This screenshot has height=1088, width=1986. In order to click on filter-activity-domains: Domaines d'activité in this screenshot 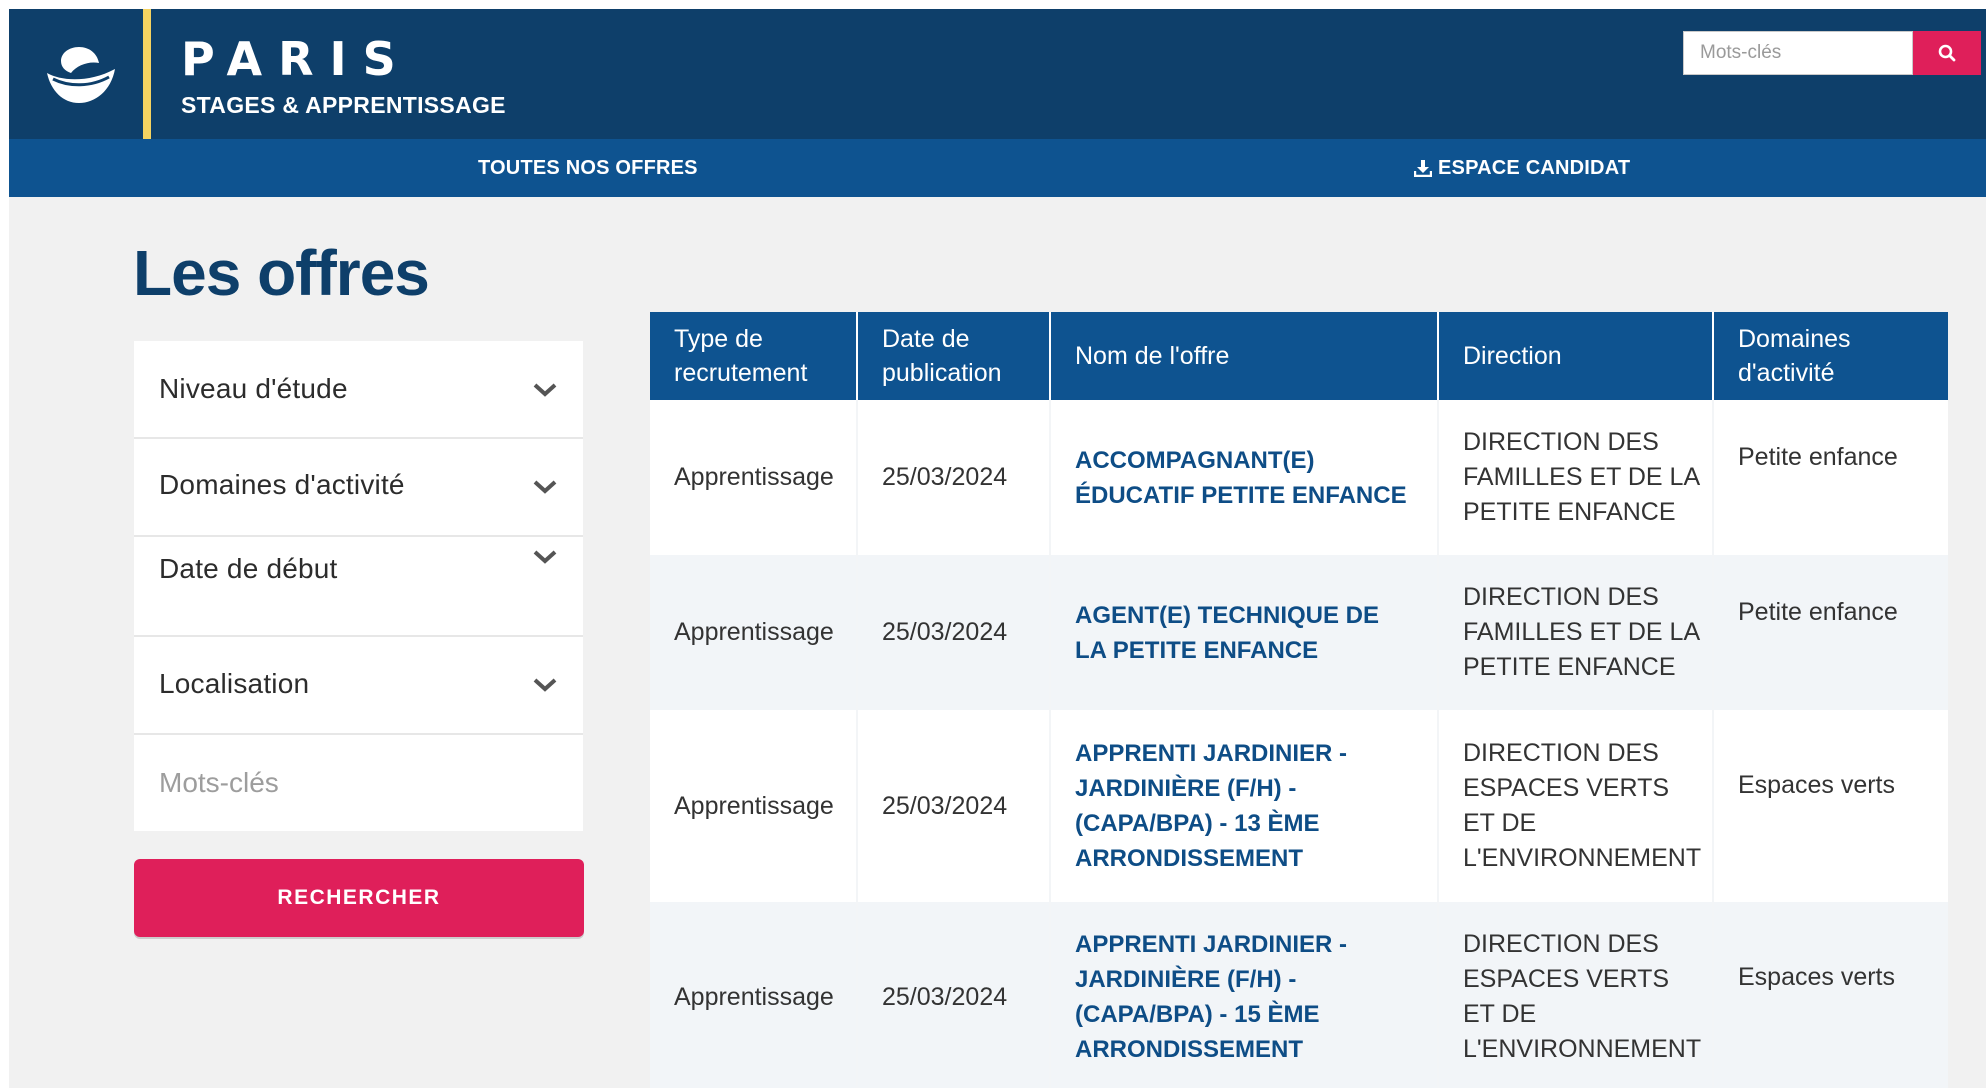, I will do `click(358, 488)`.